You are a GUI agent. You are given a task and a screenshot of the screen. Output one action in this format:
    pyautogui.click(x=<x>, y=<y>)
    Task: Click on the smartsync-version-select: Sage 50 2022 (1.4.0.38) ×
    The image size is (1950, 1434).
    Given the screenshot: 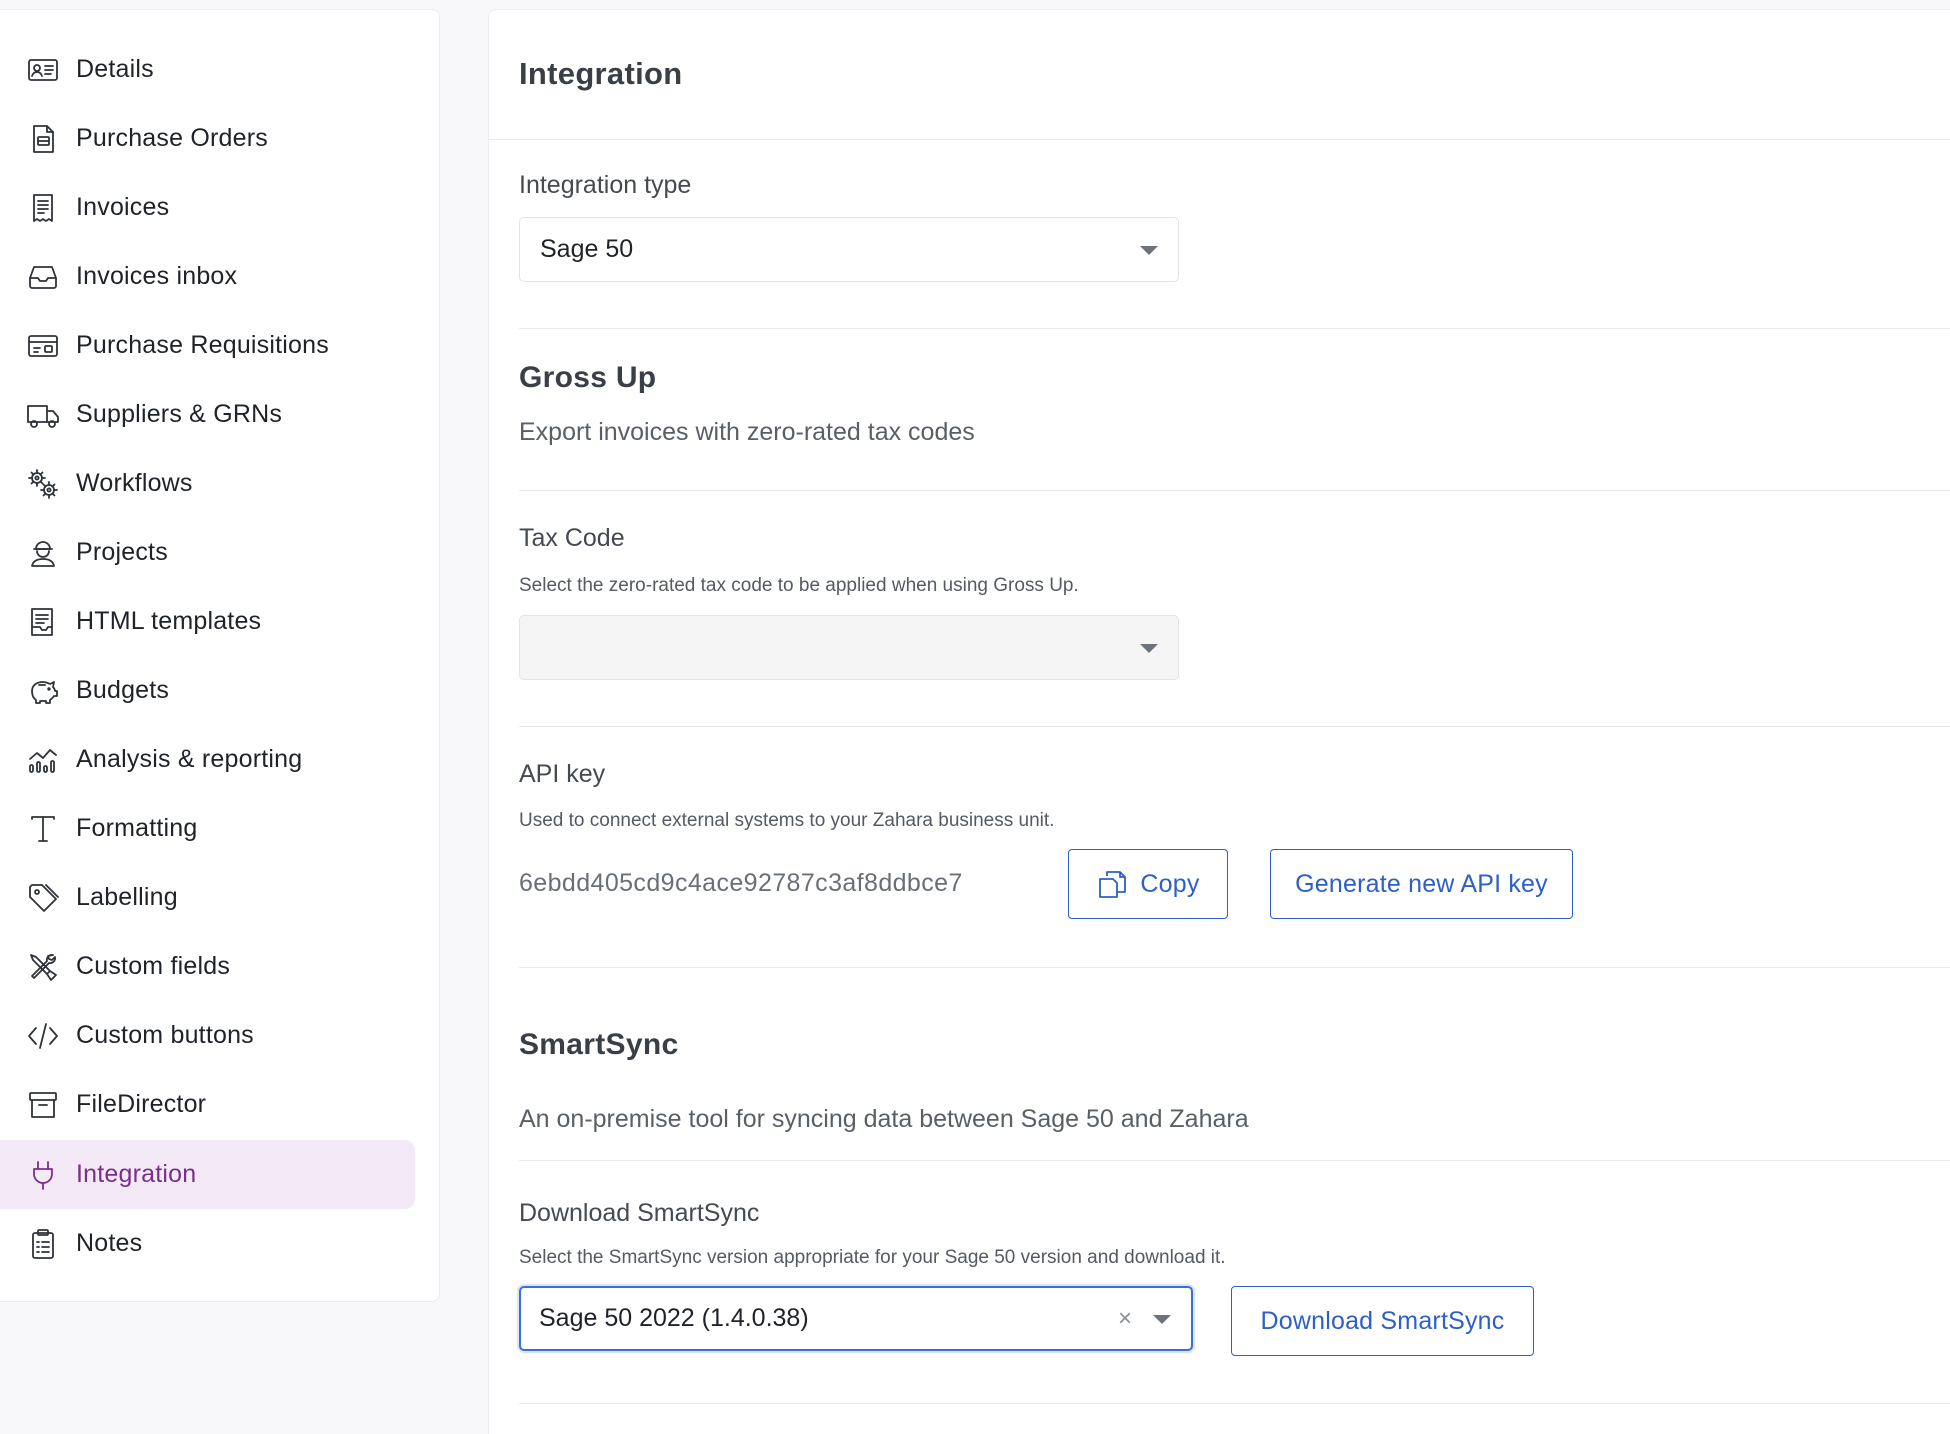 What is the action you would take?
    pyautogui.click(x=856, y=1318)
    